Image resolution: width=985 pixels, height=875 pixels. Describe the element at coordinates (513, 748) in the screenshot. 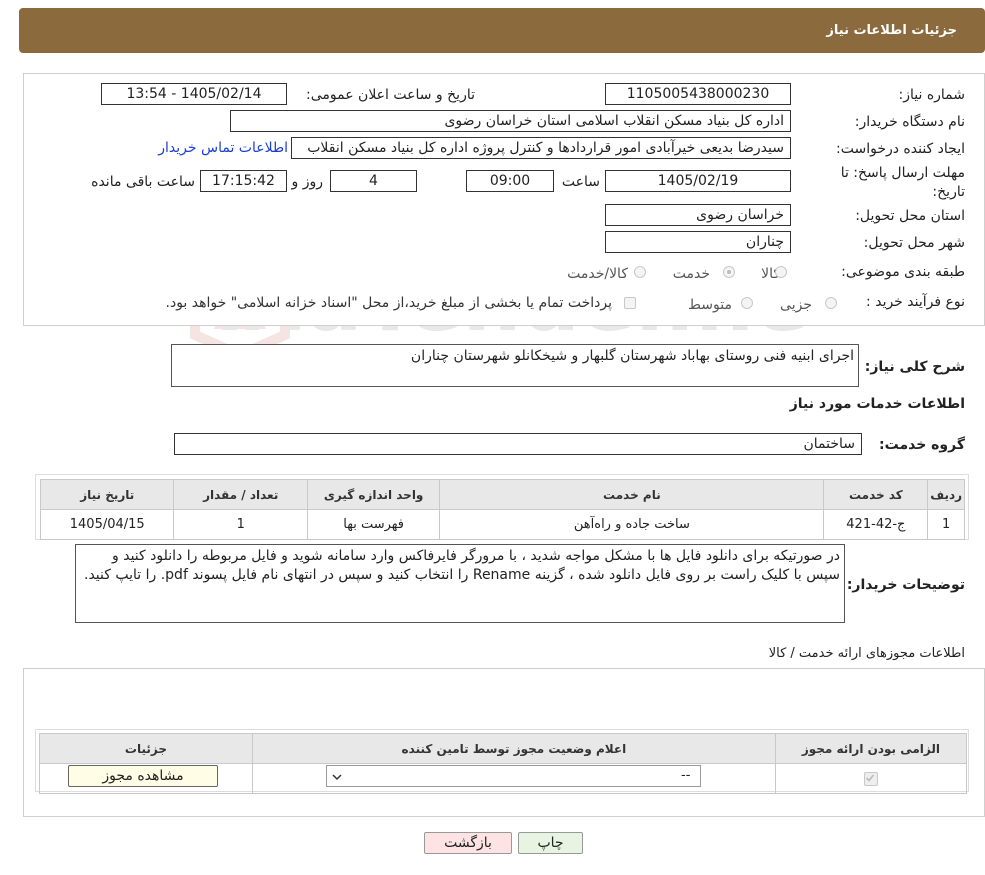

I see `col-permit-status-header: اعلام وضعیت مجوز توسط تامین کننده` at that location.